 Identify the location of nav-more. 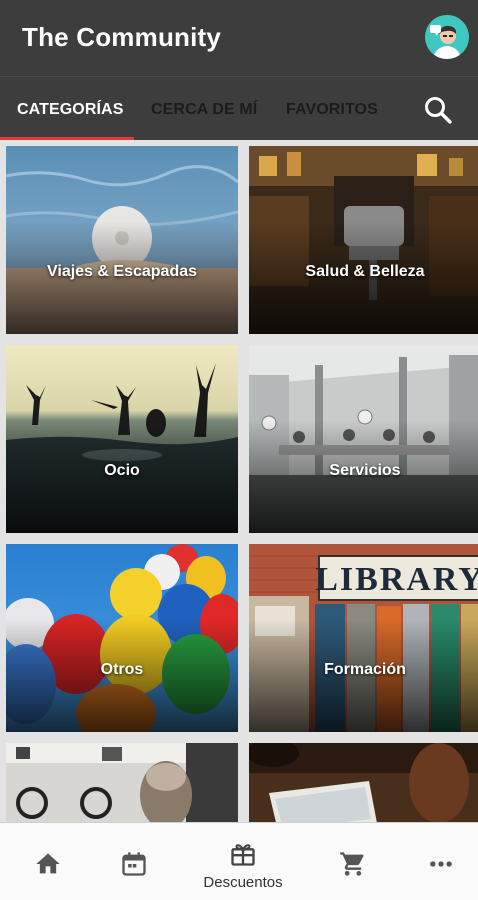
(435, 861).